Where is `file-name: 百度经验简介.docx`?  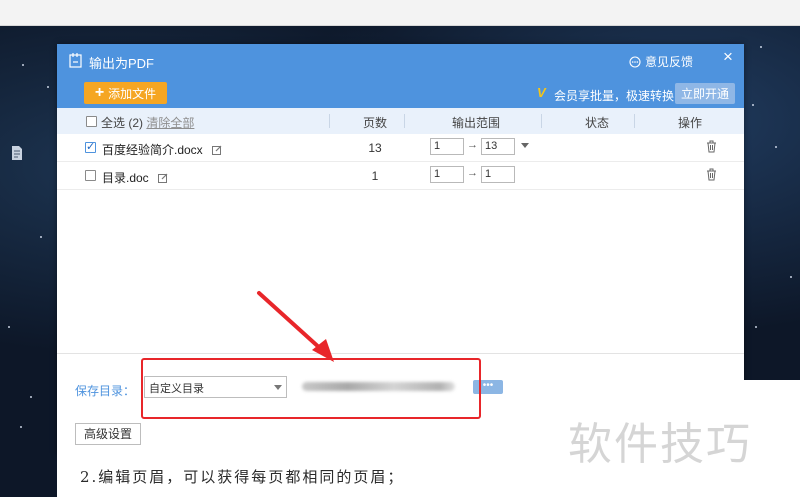 file-name: 百度经验简介.docx is located at coordinates (162, 149).